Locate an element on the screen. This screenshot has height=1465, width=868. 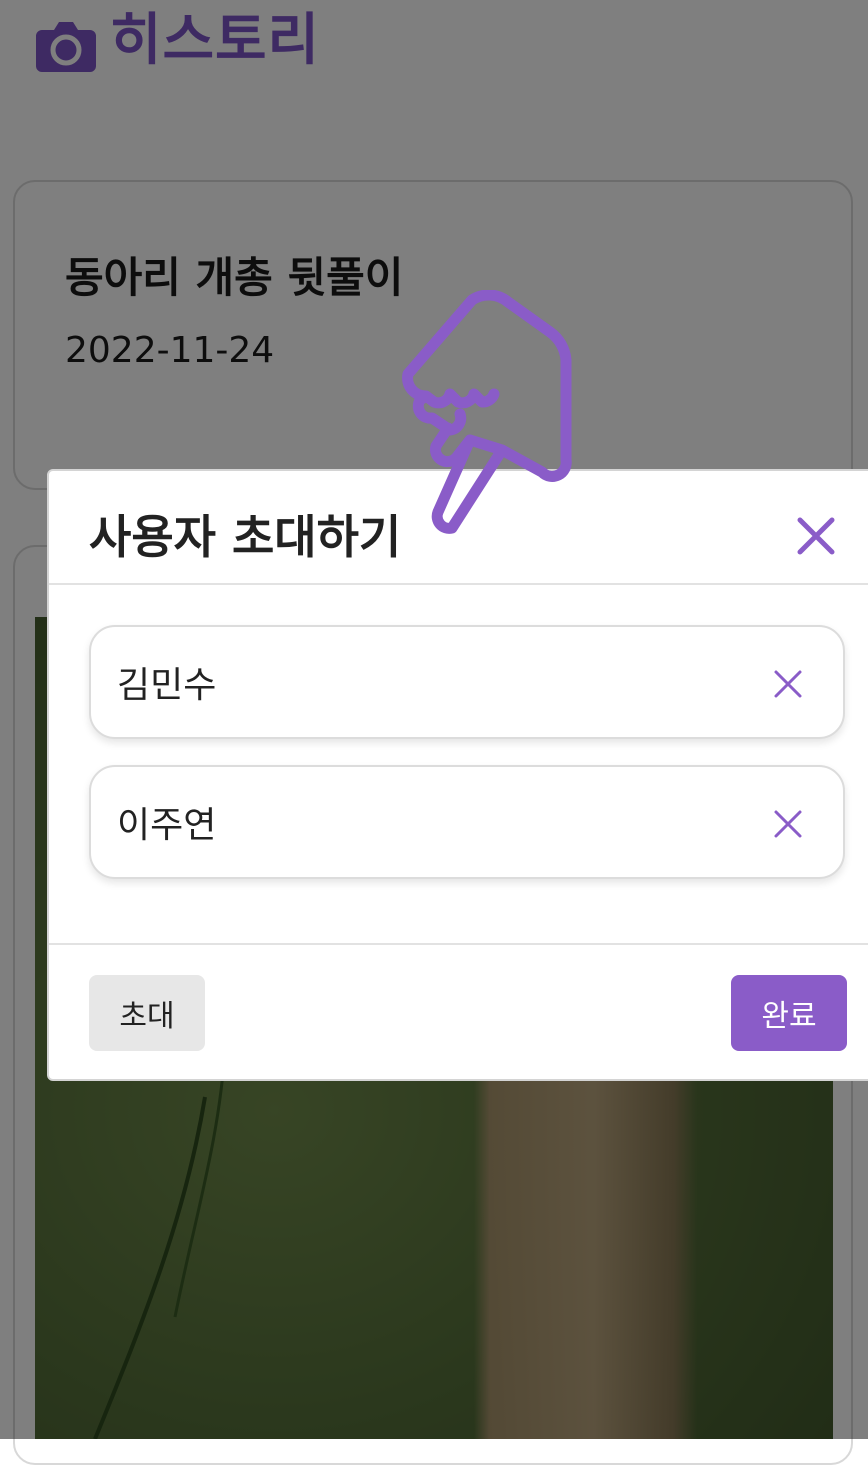
invitee-name: 김민수 is located at coordinates (167, 685).